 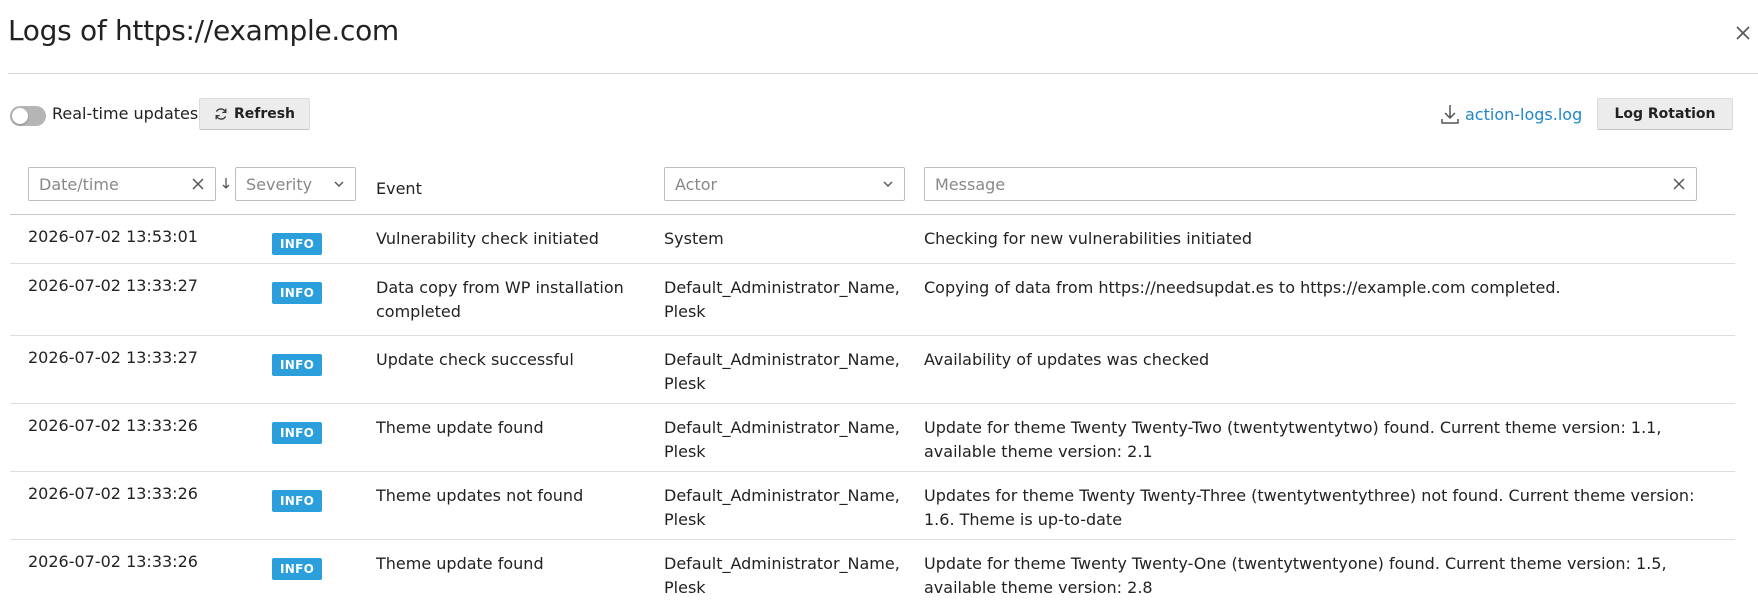 I want to click on actor-filter-select: Actor, so click(x=784, y=184).